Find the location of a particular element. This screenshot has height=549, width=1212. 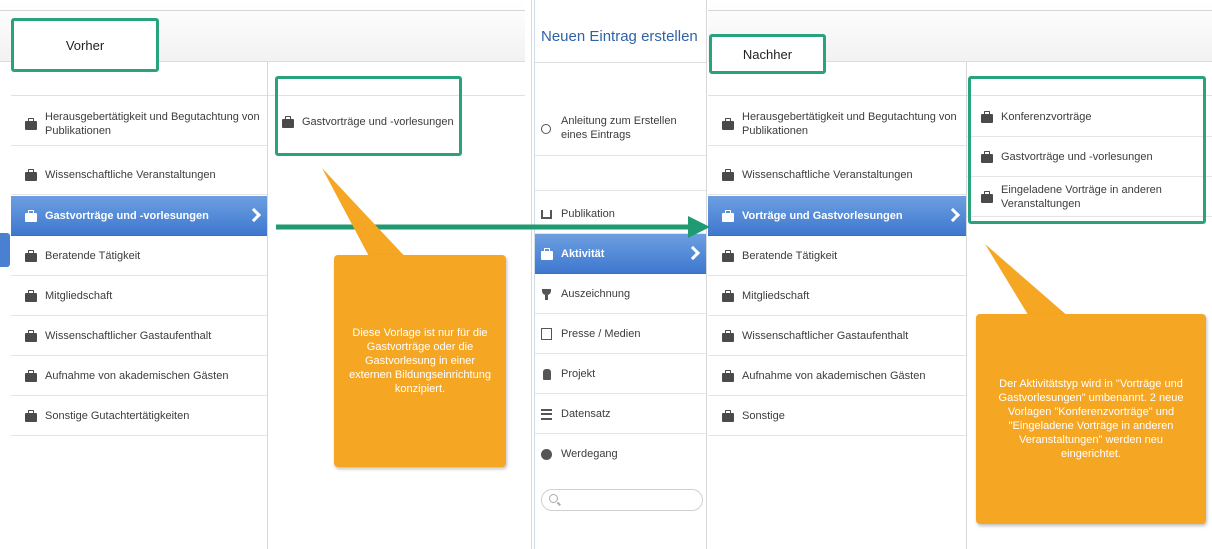

after-label-box: Nachher is located at coordinates (767, 54).